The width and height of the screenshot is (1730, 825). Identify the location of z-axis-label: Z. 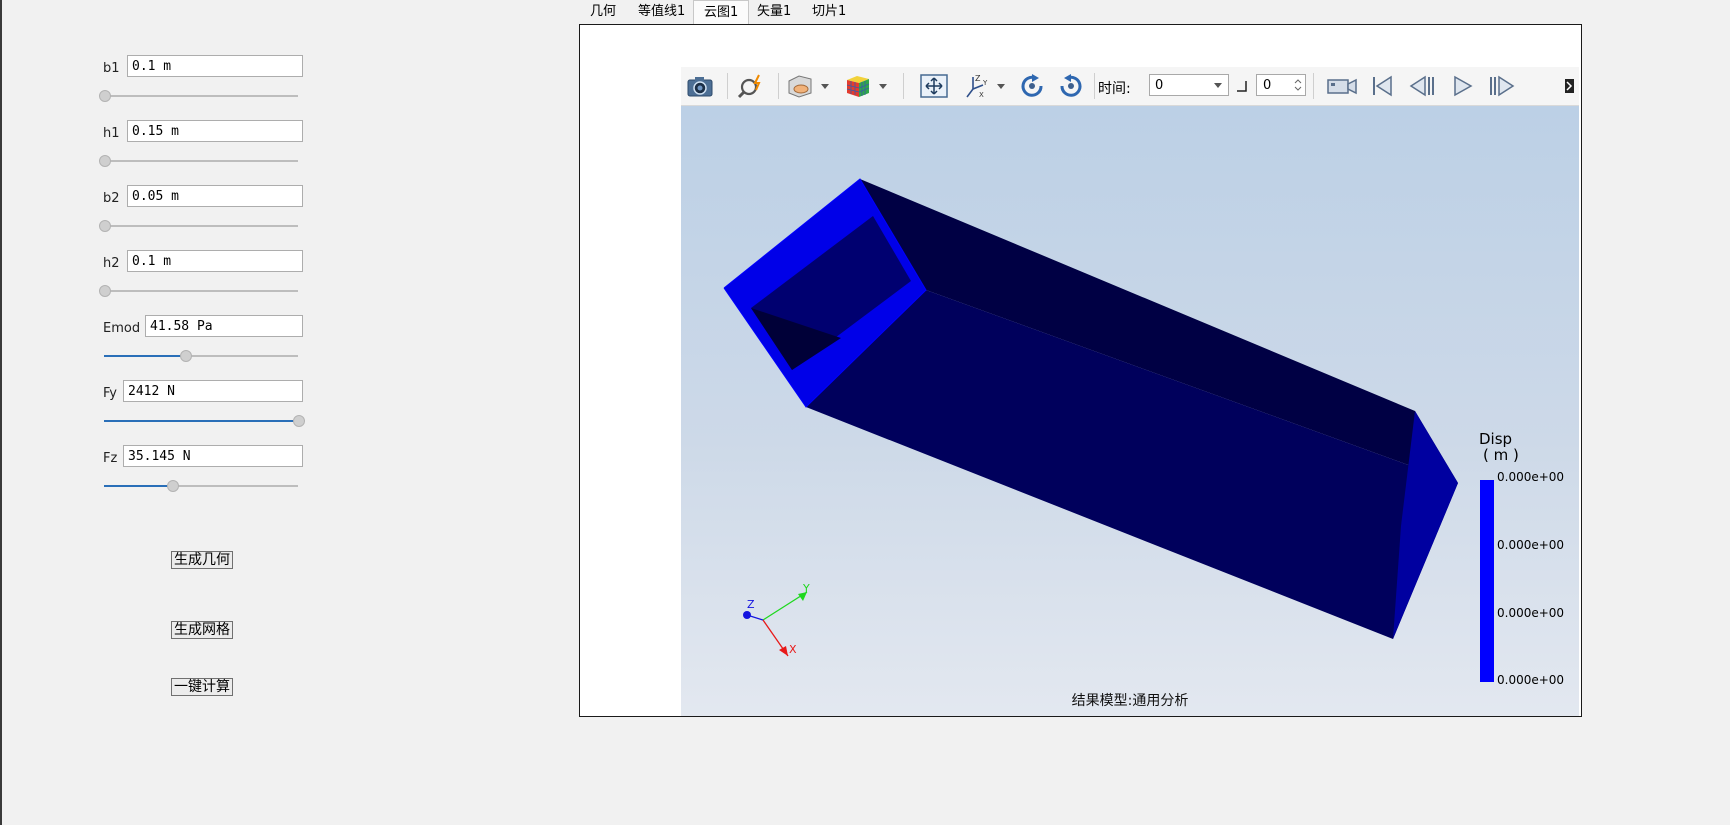
(751, 604).